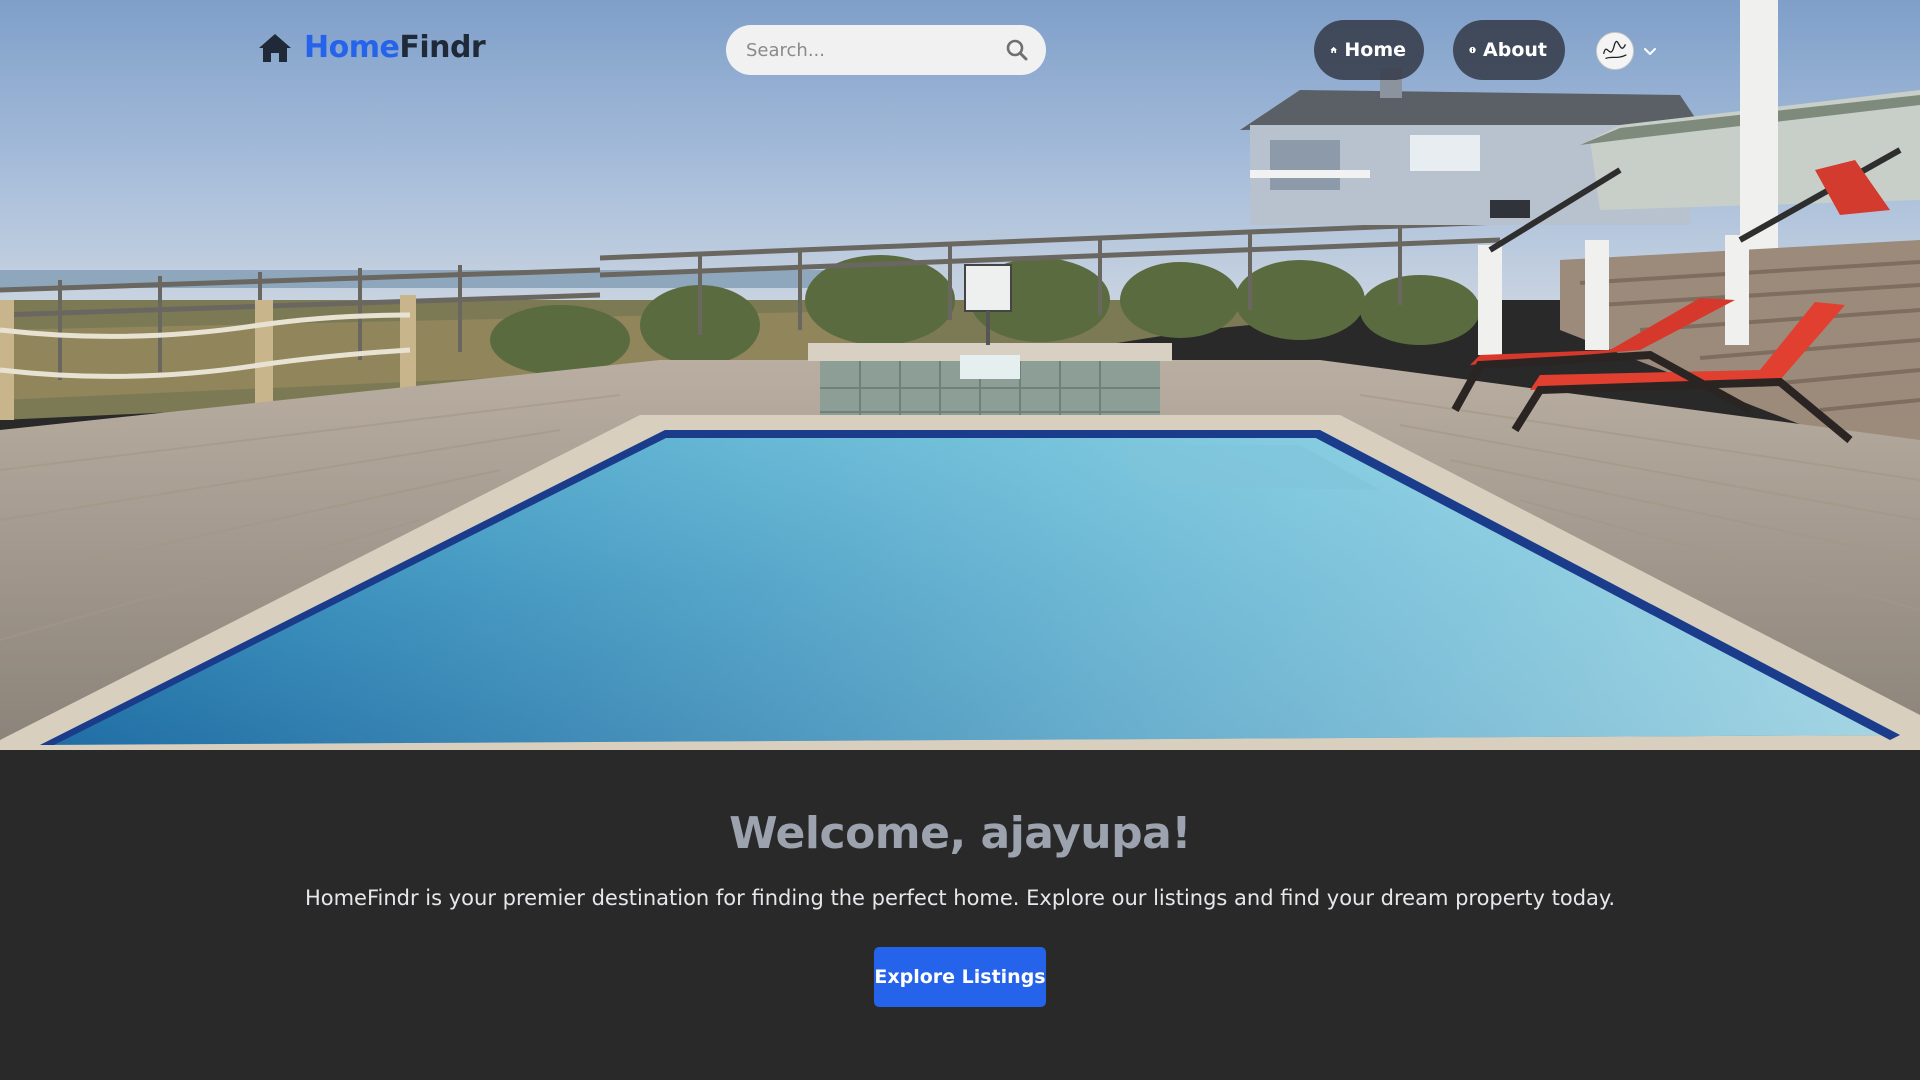 This screenshot has height=1080, width=1920. I want to click on search-bar, so click(886, 50).